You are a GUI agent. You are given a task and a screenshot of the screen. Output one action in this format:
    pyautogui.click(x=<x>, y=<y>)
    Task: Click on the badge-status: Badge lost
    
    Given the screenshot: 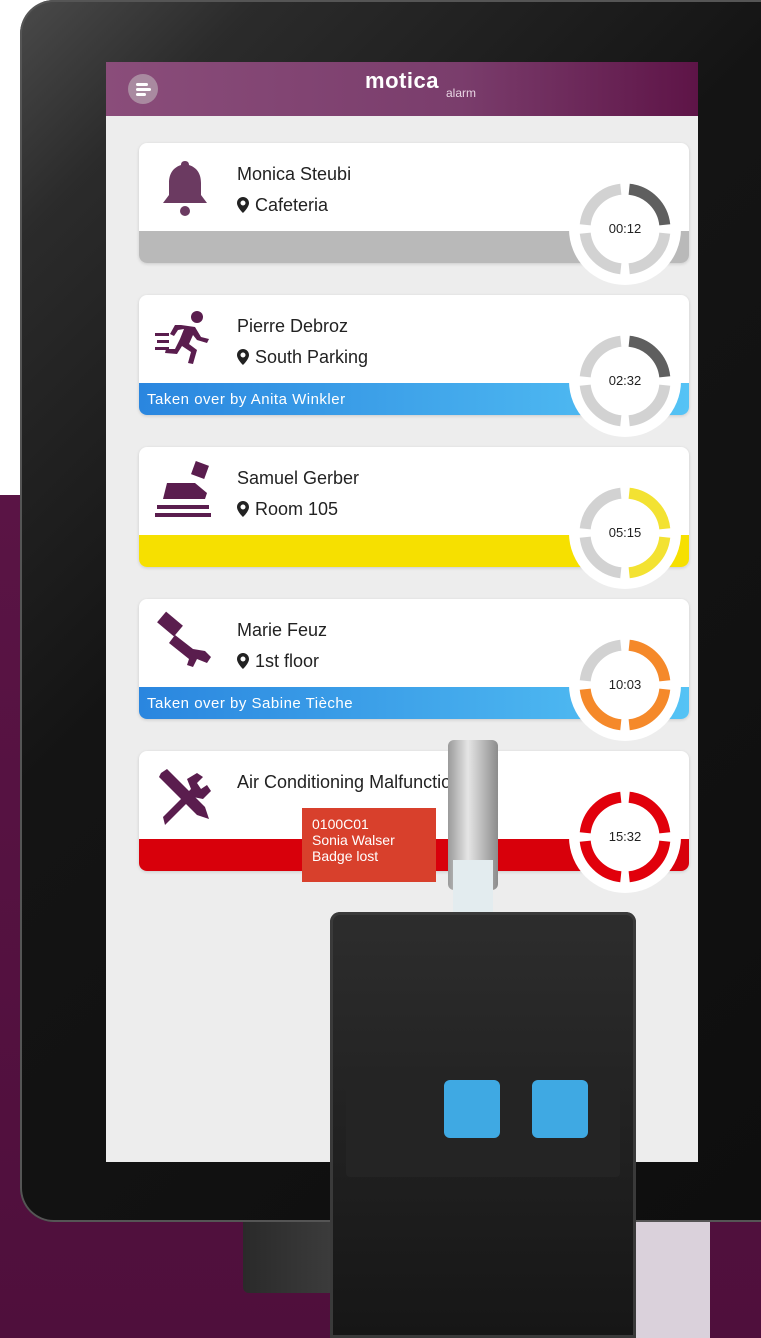 What is the action you would take?
    pyautogui.click(x=345, y=856)
    